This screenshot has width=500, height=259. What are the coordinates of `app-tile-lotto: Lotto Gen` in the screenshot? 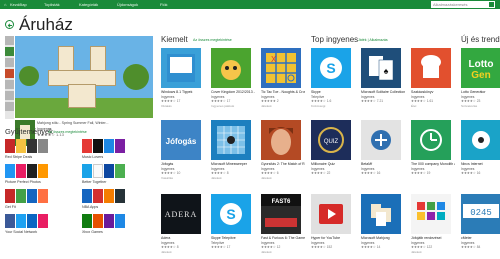 It's located at (480, 68).